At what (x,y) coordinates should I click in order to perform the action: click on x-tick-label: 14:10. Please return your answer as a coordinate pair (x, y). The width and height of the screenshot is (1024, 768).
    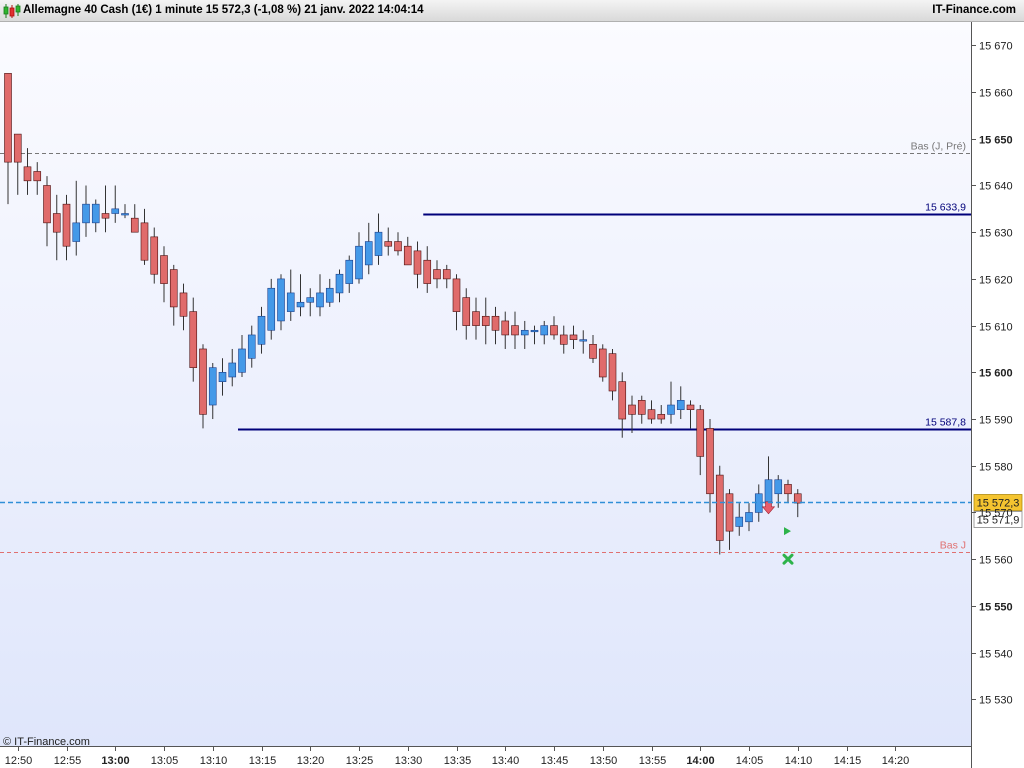
    Looking at the image, I should click on (799, 761).